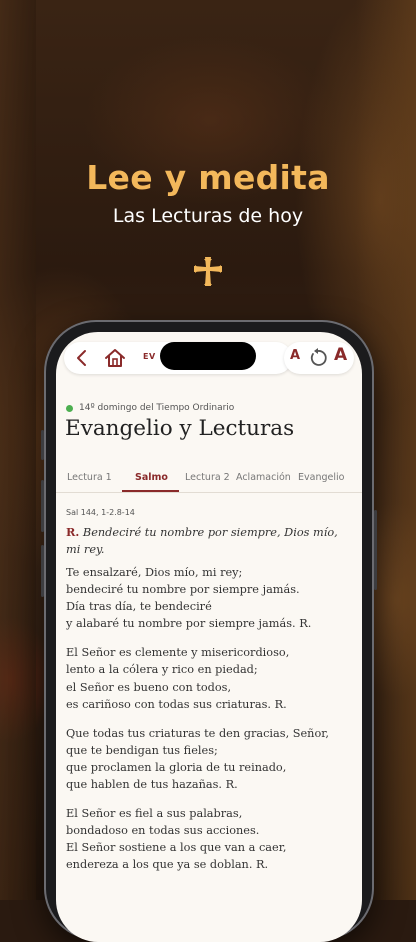 The image size is (416, 942). Describe the element at coordinates (150, 491) in the screenshot. I see `active-tab-indicator` at that location.